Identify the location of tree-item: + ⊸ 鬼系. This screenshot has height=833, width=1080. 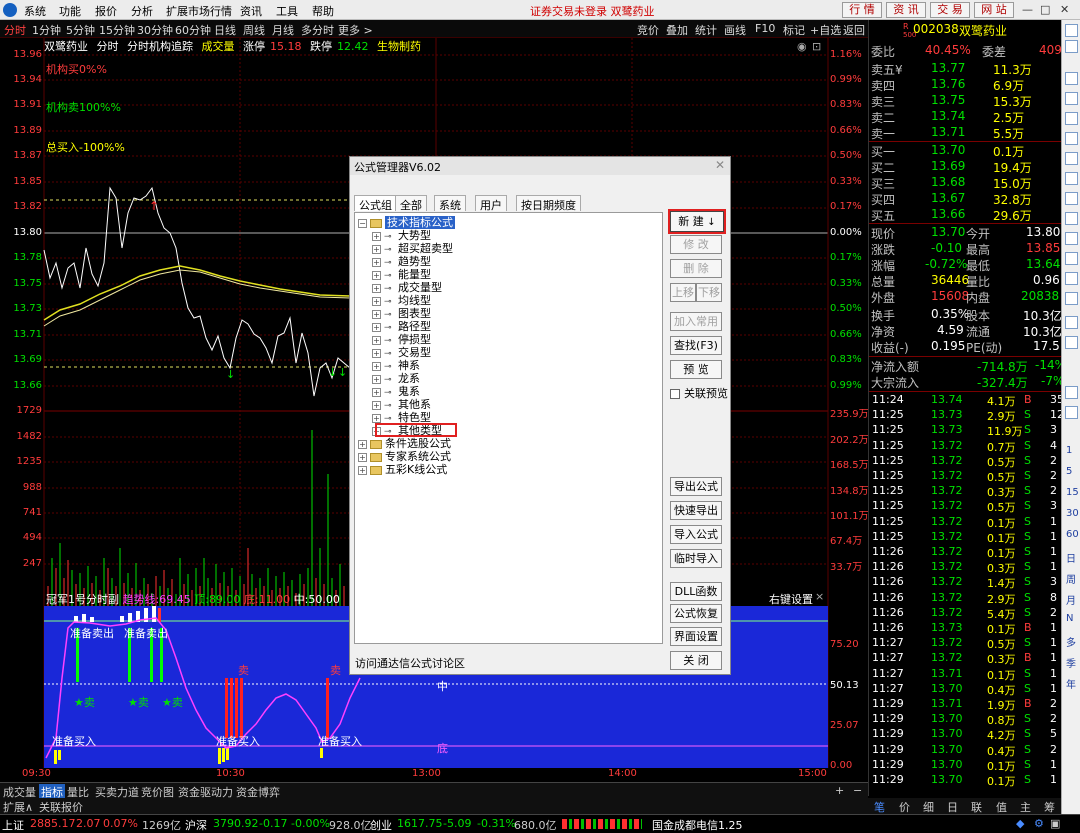
(396, 391).